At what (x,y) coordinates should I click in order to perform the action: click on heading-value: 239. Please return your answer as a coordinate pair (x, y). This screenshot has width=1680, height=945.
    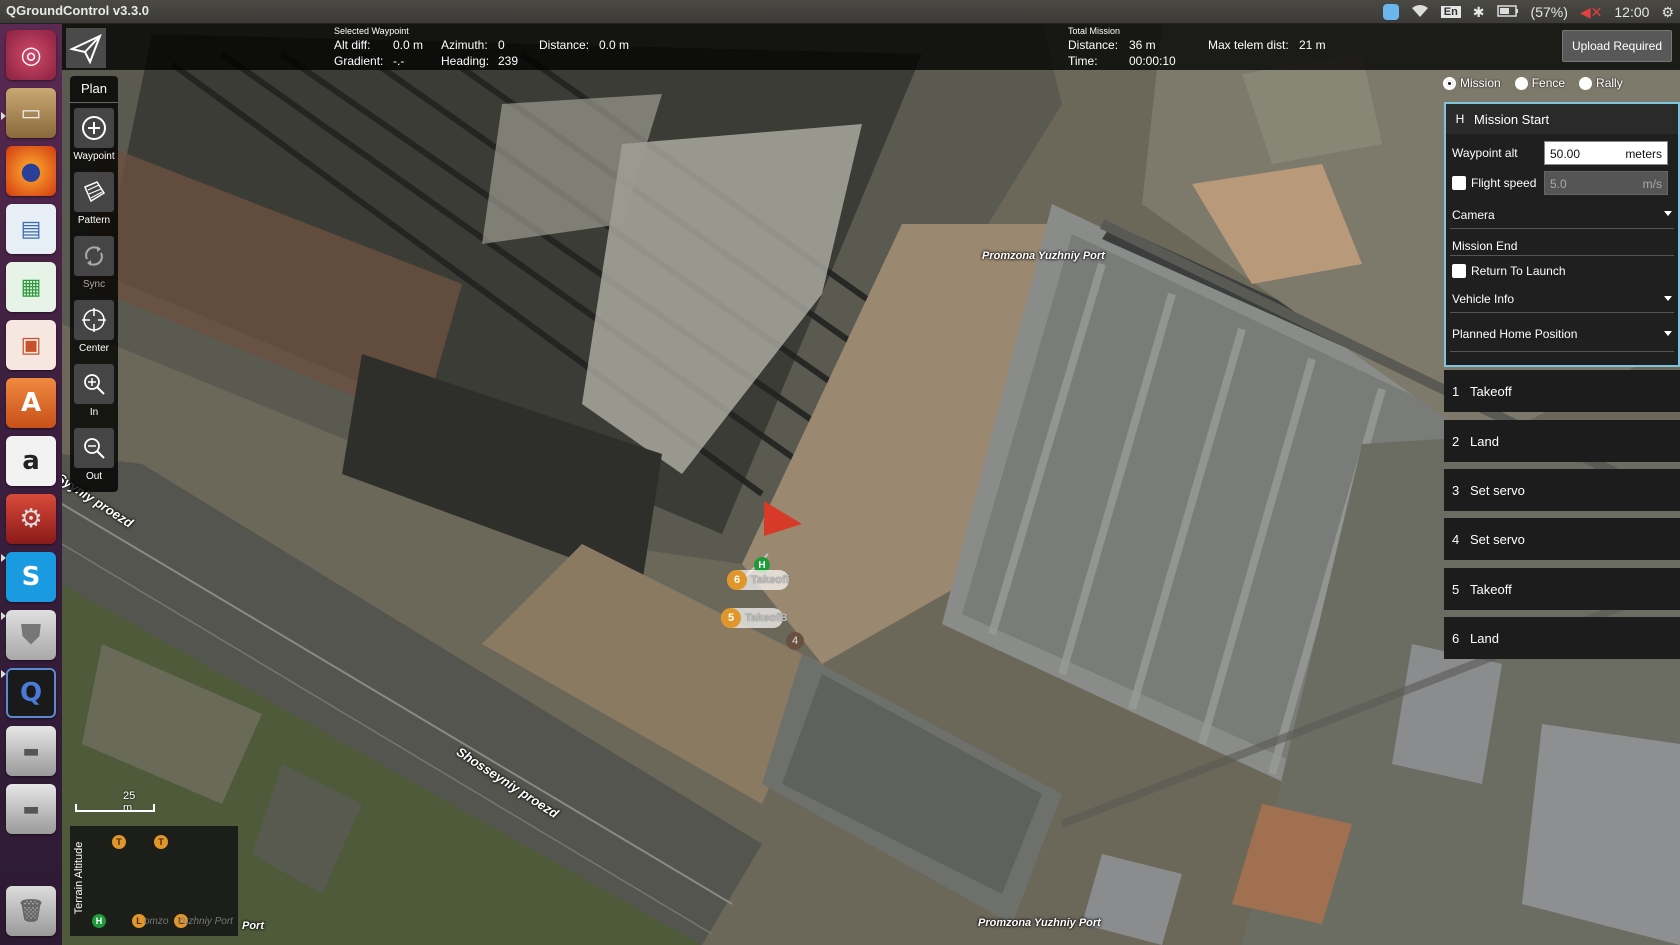
    Looking at the image, I should click on (508, 61).